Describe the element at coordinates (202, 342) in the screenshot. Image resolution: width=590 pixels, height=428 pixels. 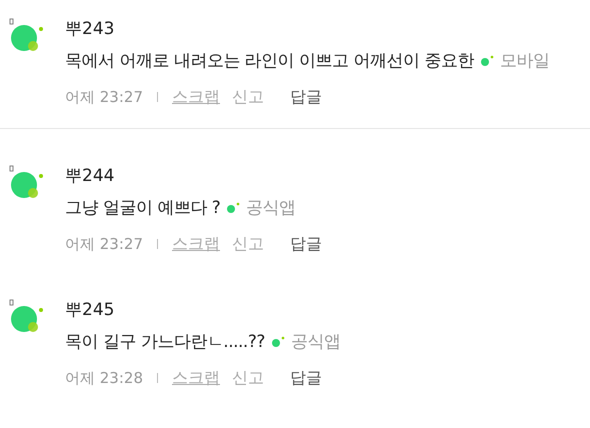
I see `comment-text: 목이 길구 가느다란ㄴ.....?? 공식앱` at that location.